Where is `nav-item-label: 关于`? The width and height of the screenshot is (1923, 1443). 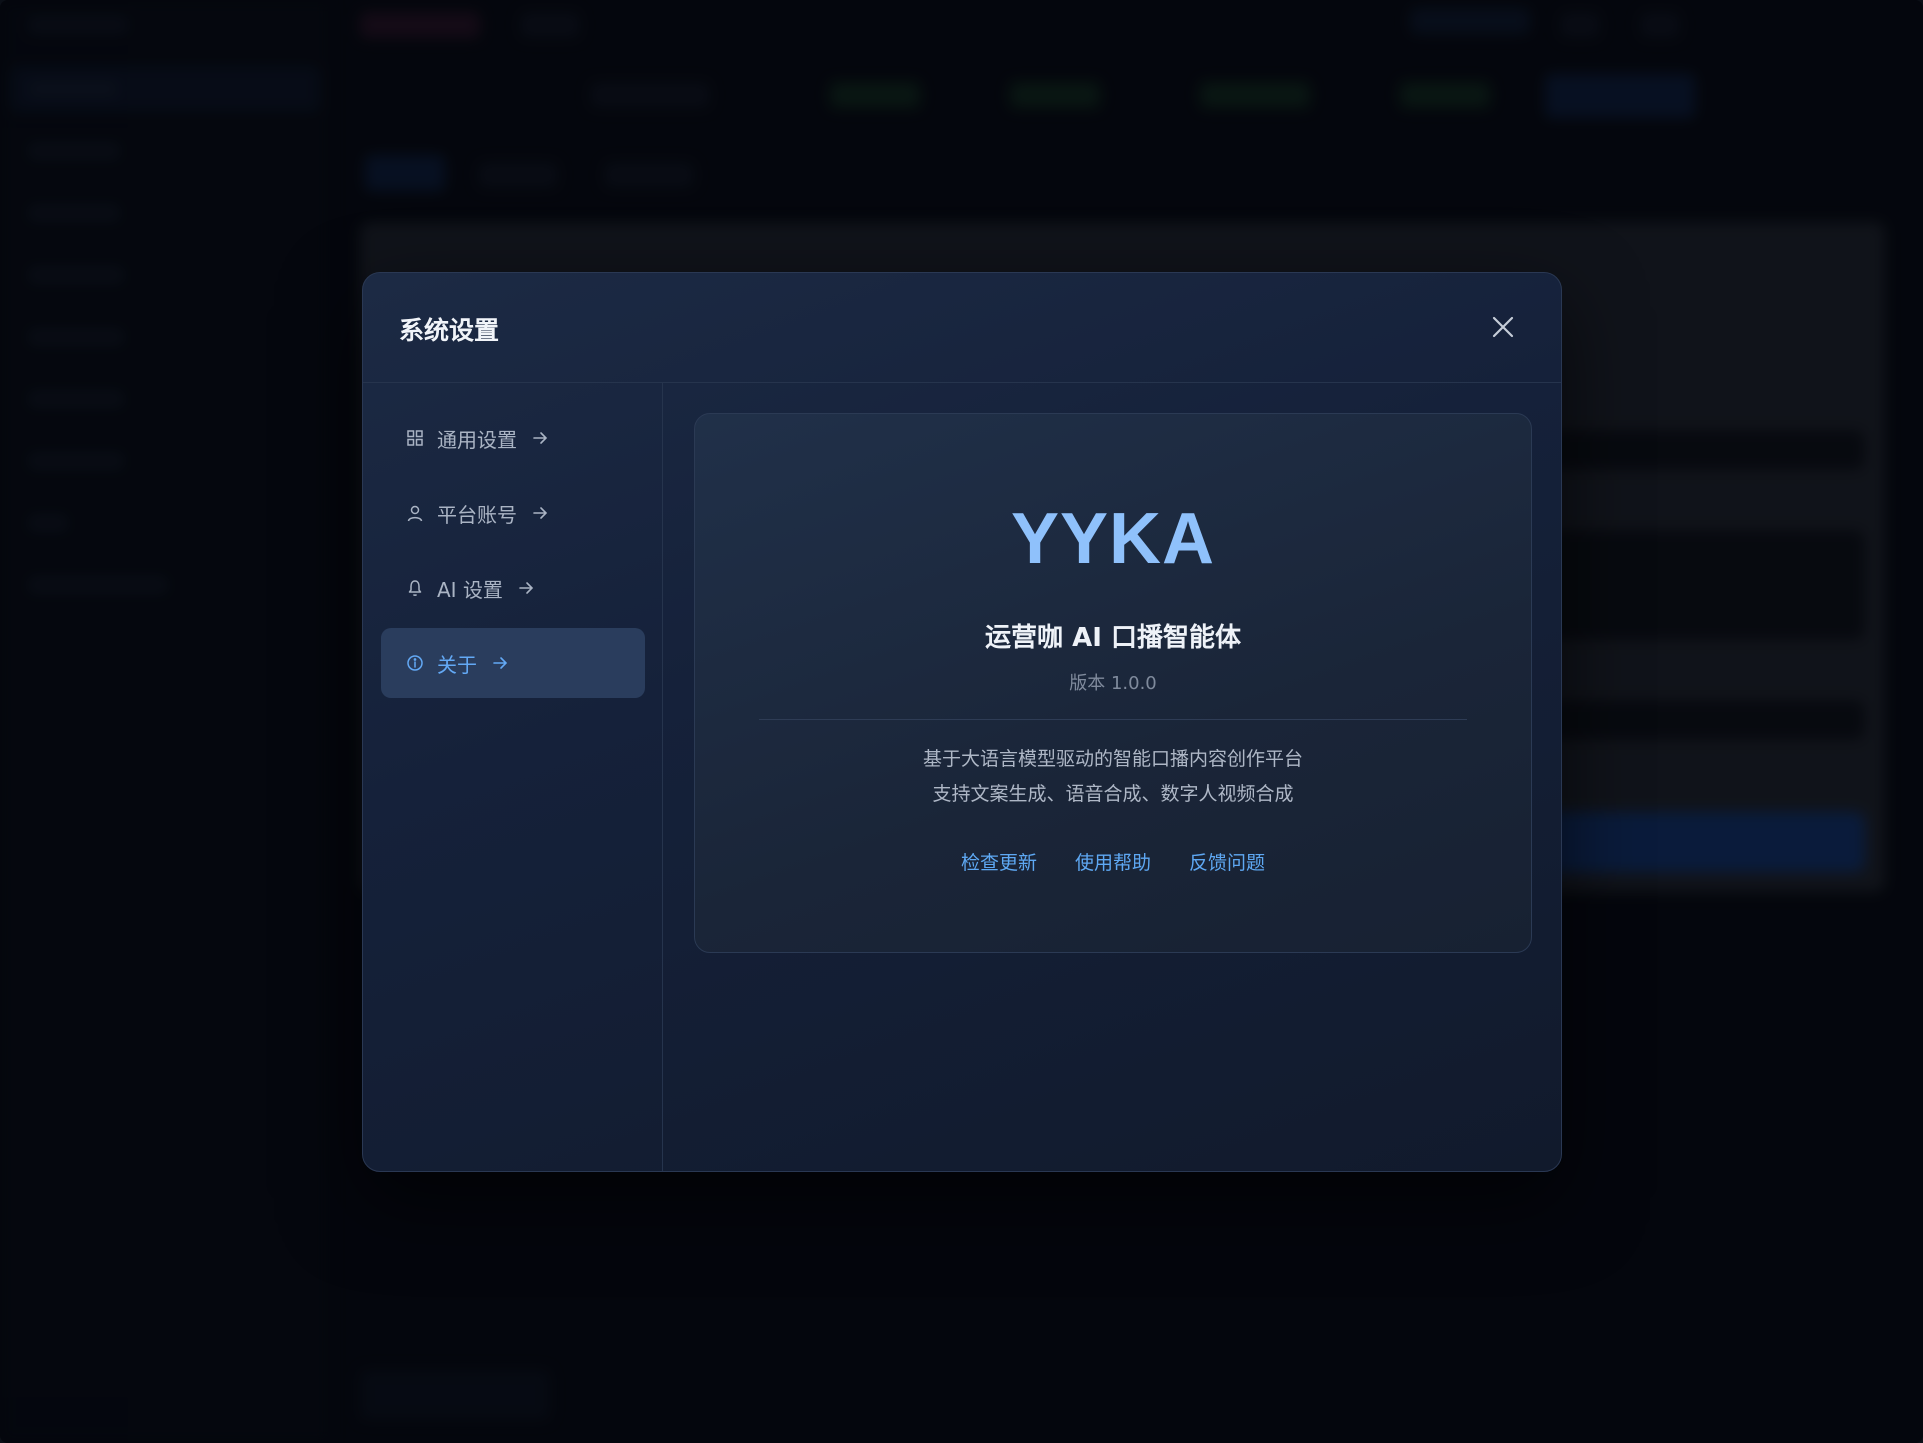 nav-item-label: 关于 is located at coordinates (457, 664).